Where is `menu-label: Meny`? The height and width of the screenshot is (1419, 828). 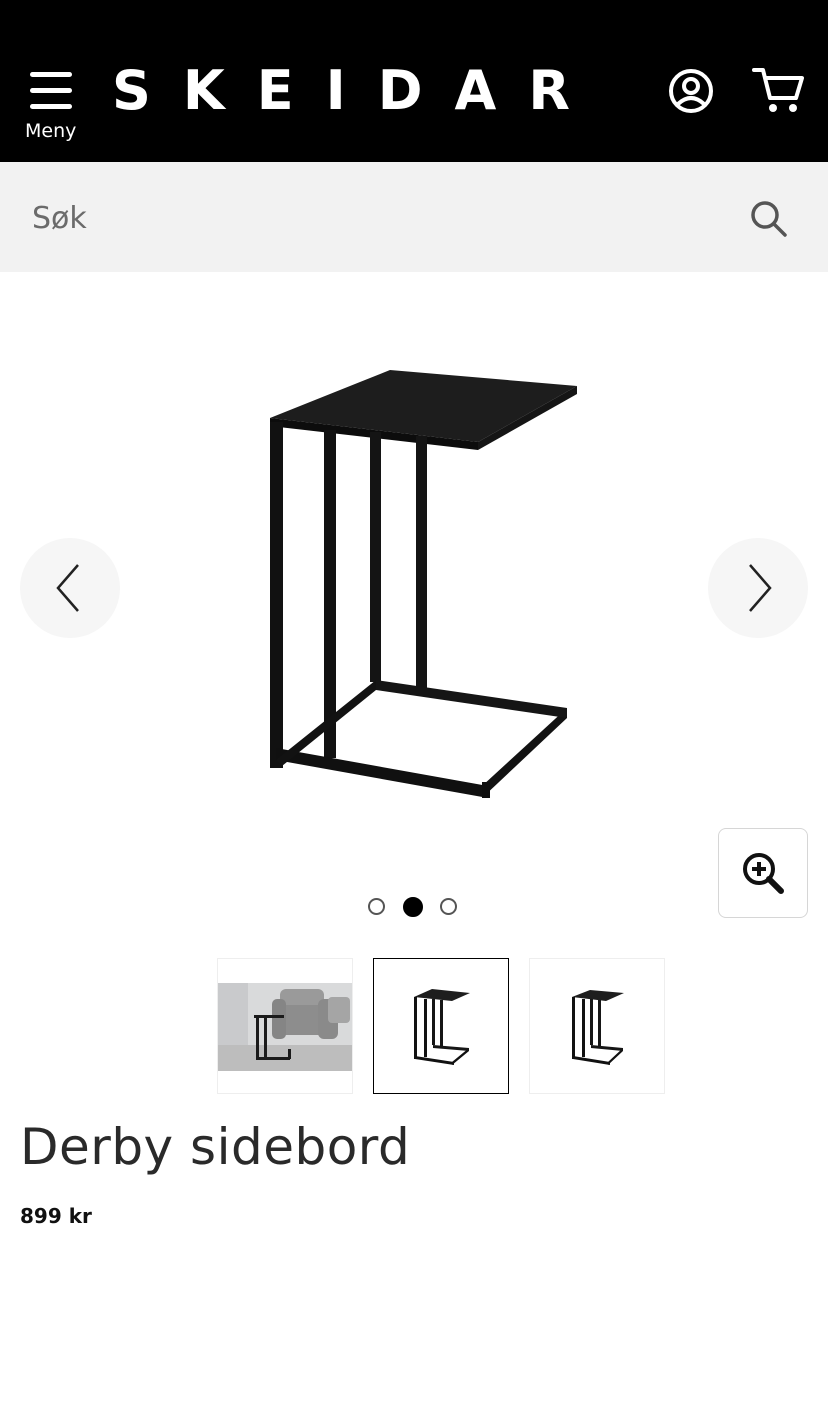
menu-label: Meny is located at coordinates (51, 131).